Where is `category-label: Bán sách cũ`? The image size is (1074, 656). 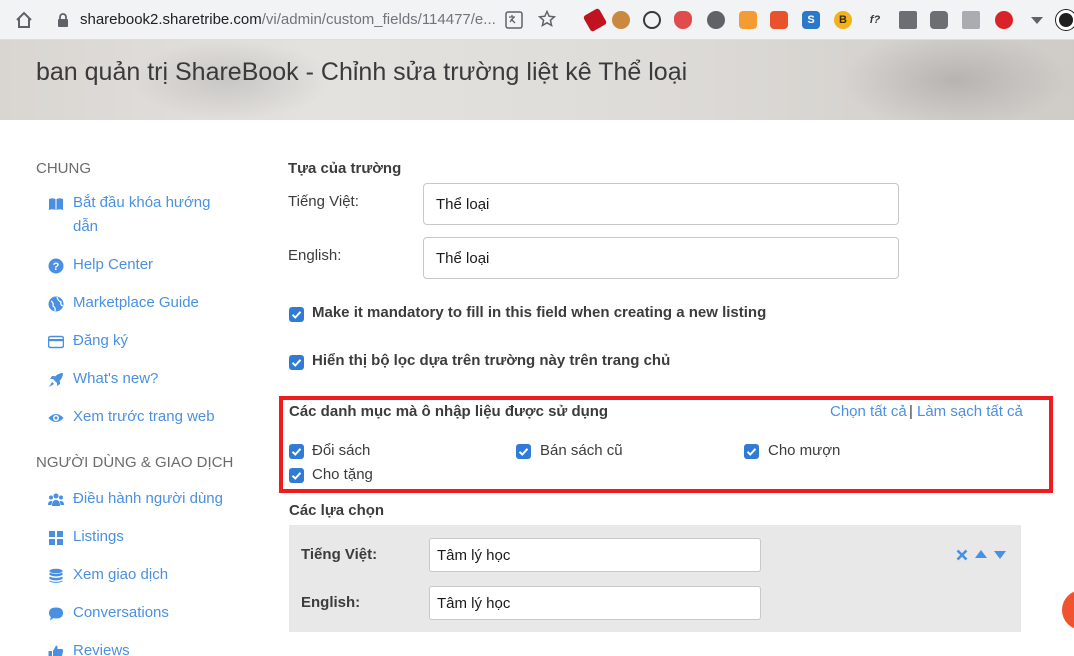
category-label: Bán sách cũ is located at coordinates (581, 450).